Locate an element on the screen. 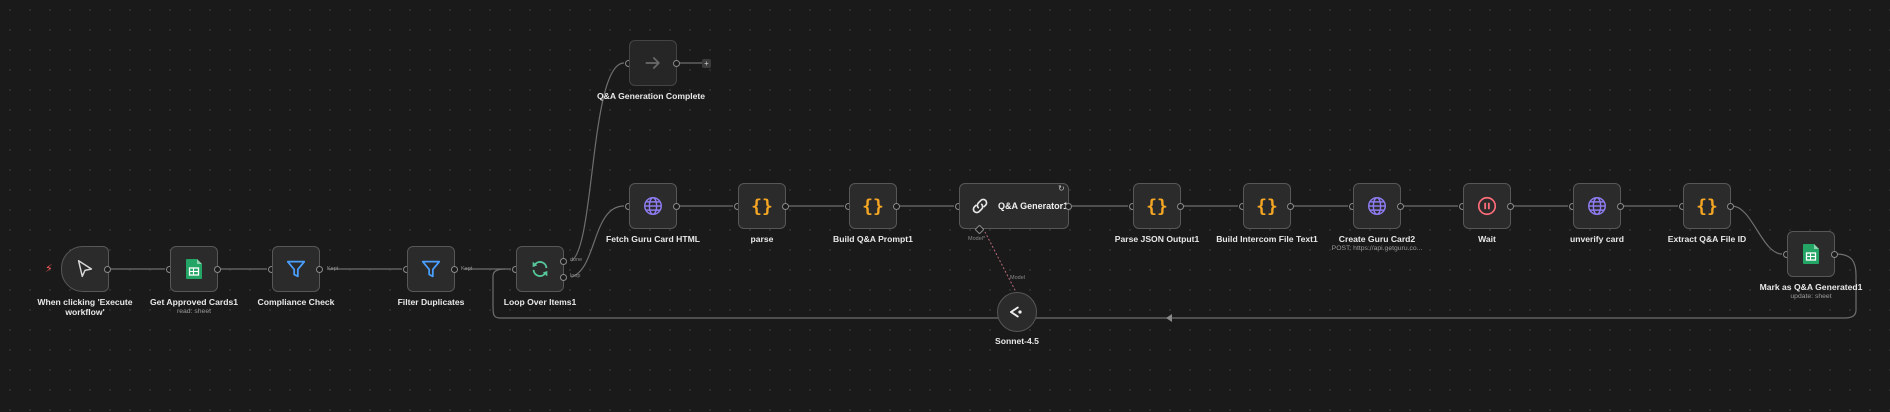 Image resolution: width=1890 pixels, height=412 pixels. node-mark-as-qa-generated is located at coordinates (1811, 254).